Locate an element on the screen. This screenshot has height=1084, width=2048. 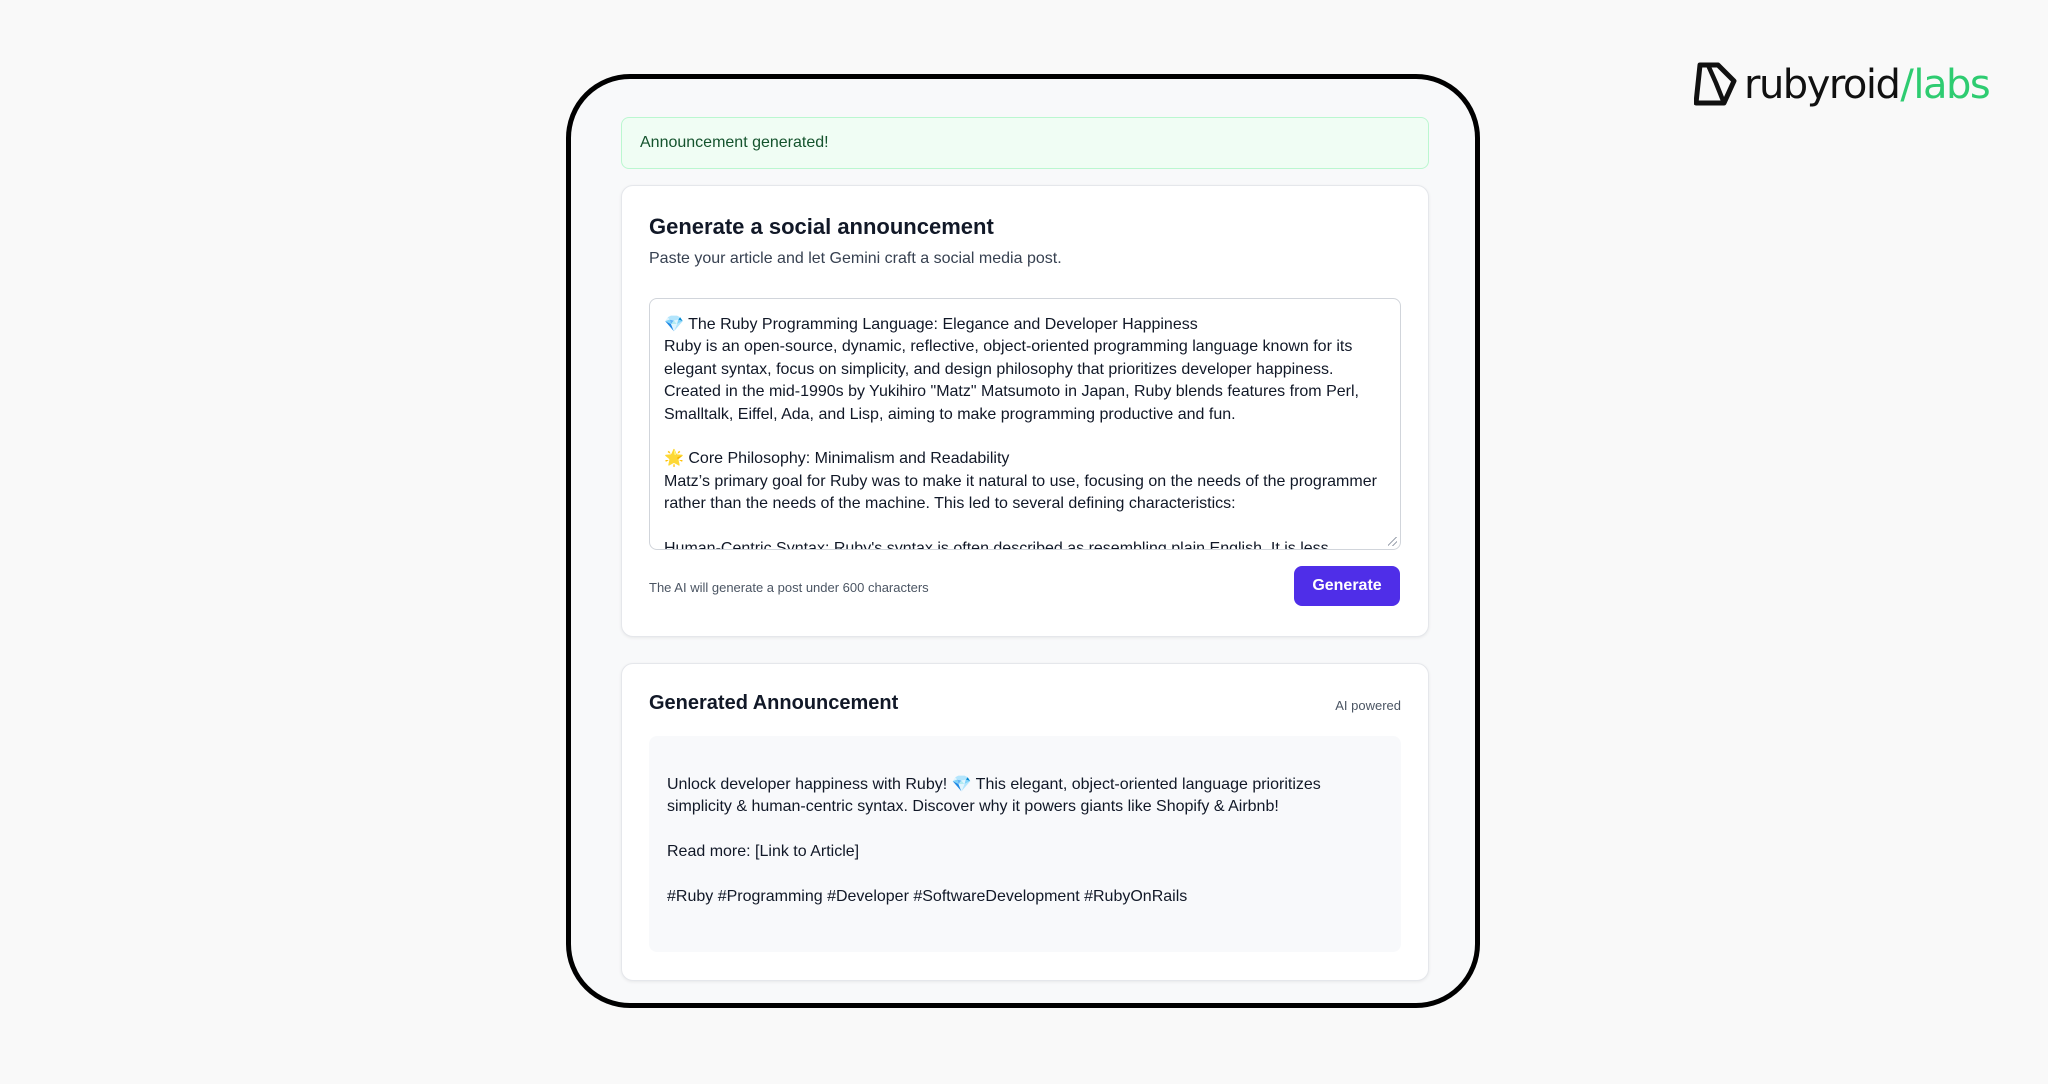
rubyroid-labs-logo: rubyroid/labs is located at coordinates (1842, 84).